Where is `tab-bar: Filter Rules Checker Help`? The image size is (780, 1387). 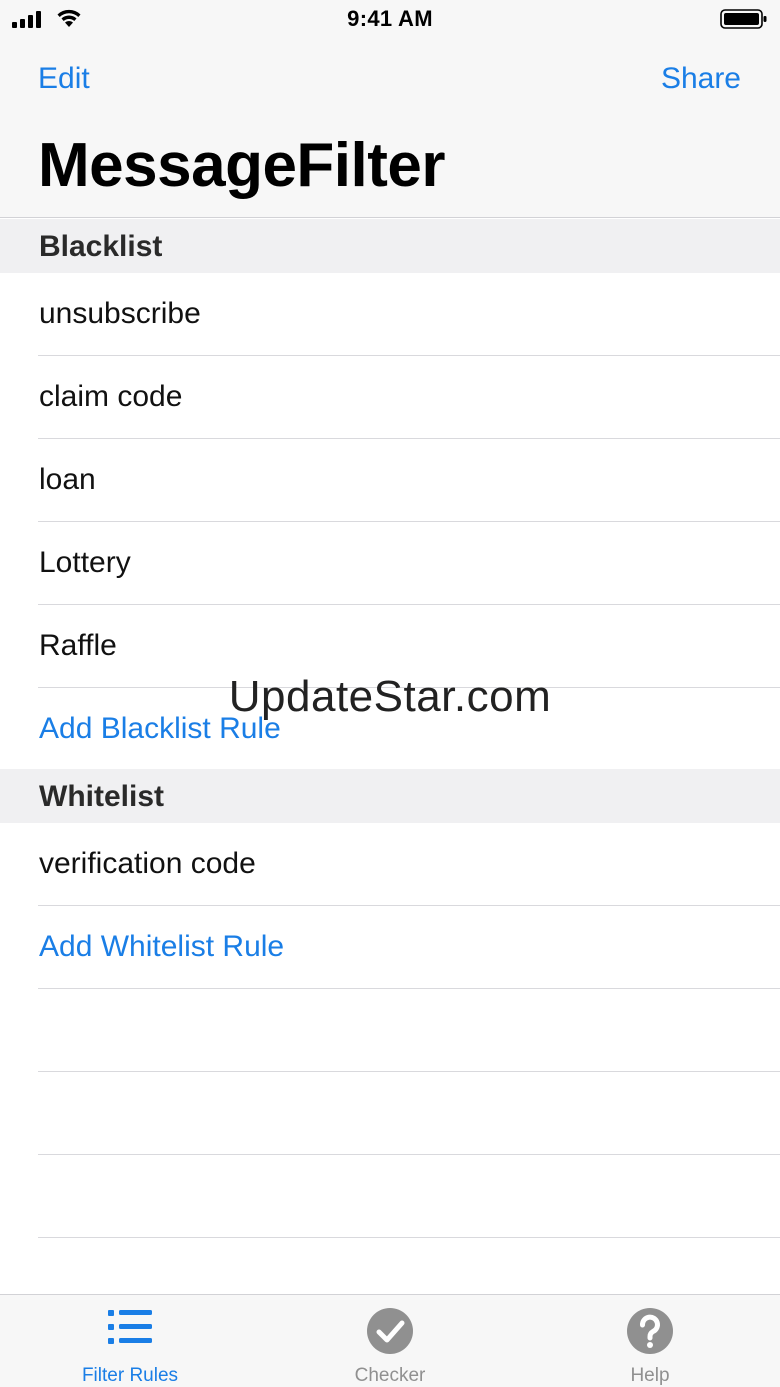
tab-bar: Filter Rules Checker Help is located at coordinates (390, 1340).